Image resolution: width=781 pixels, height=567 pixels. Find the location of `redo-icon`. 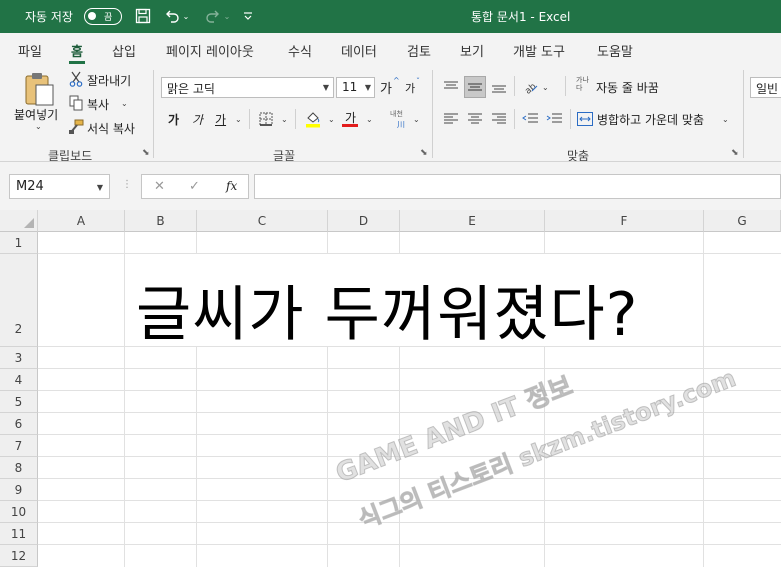

redo-icon is located at coordinates (212, 16).